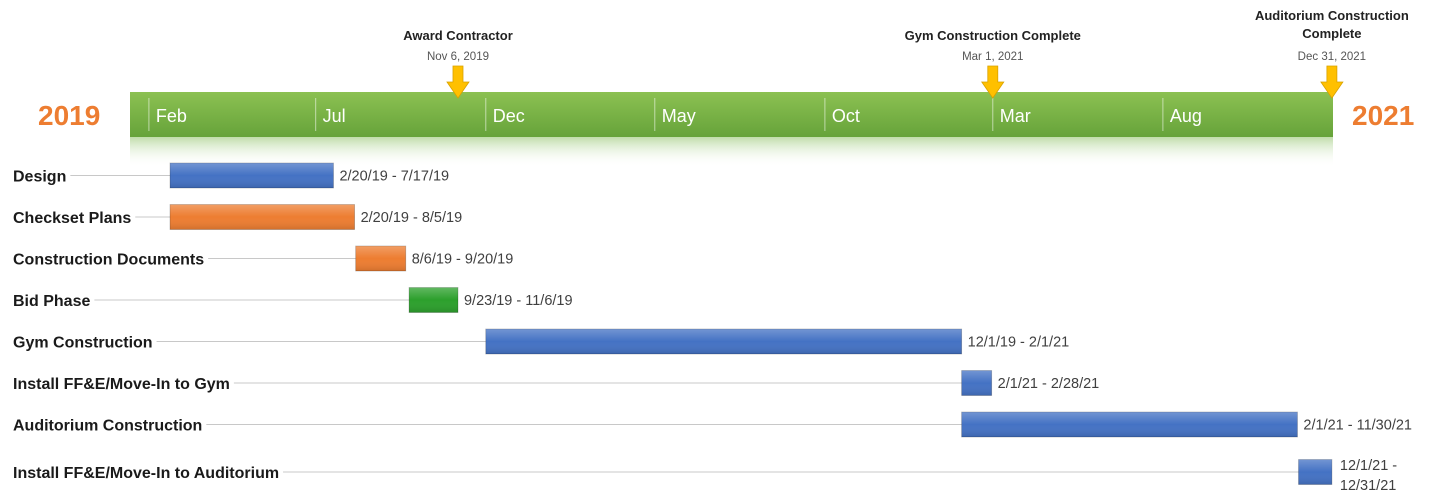  Describe the element at coordinates (72, 218) in the screenshot. I see `task-label: Checkset Plans` at that location.